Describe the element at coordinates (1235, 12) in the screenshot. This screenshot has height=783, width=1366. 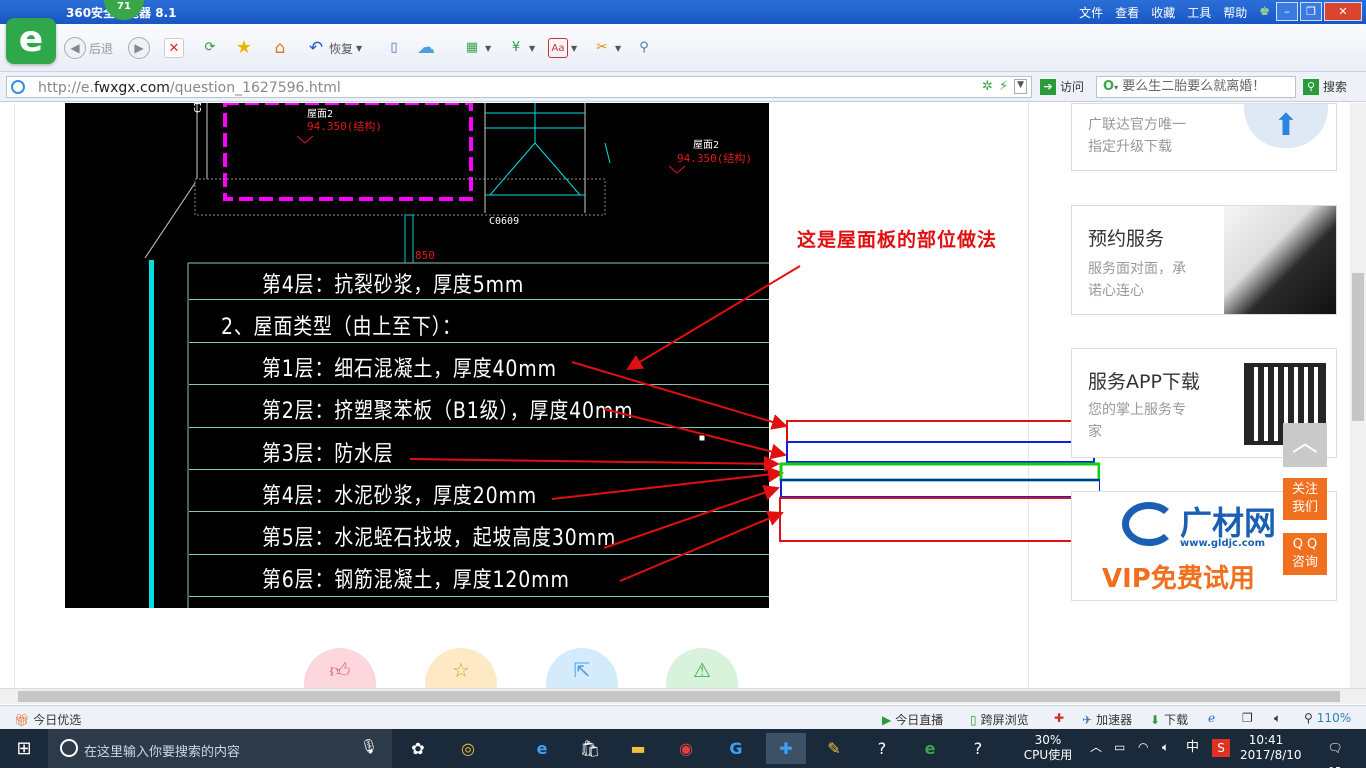
I see `menu-help: 帮助` at that location.